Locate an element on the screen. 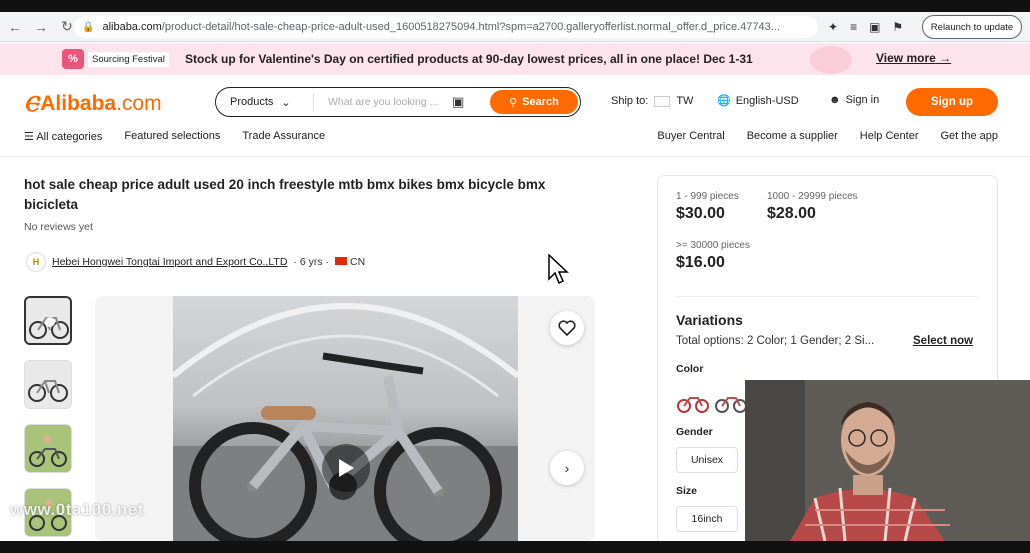 Image resolution: width=1030 pixels, height=553 pixels. ship-to-selector: Ship to: TW is located at coordinates (652, 101).